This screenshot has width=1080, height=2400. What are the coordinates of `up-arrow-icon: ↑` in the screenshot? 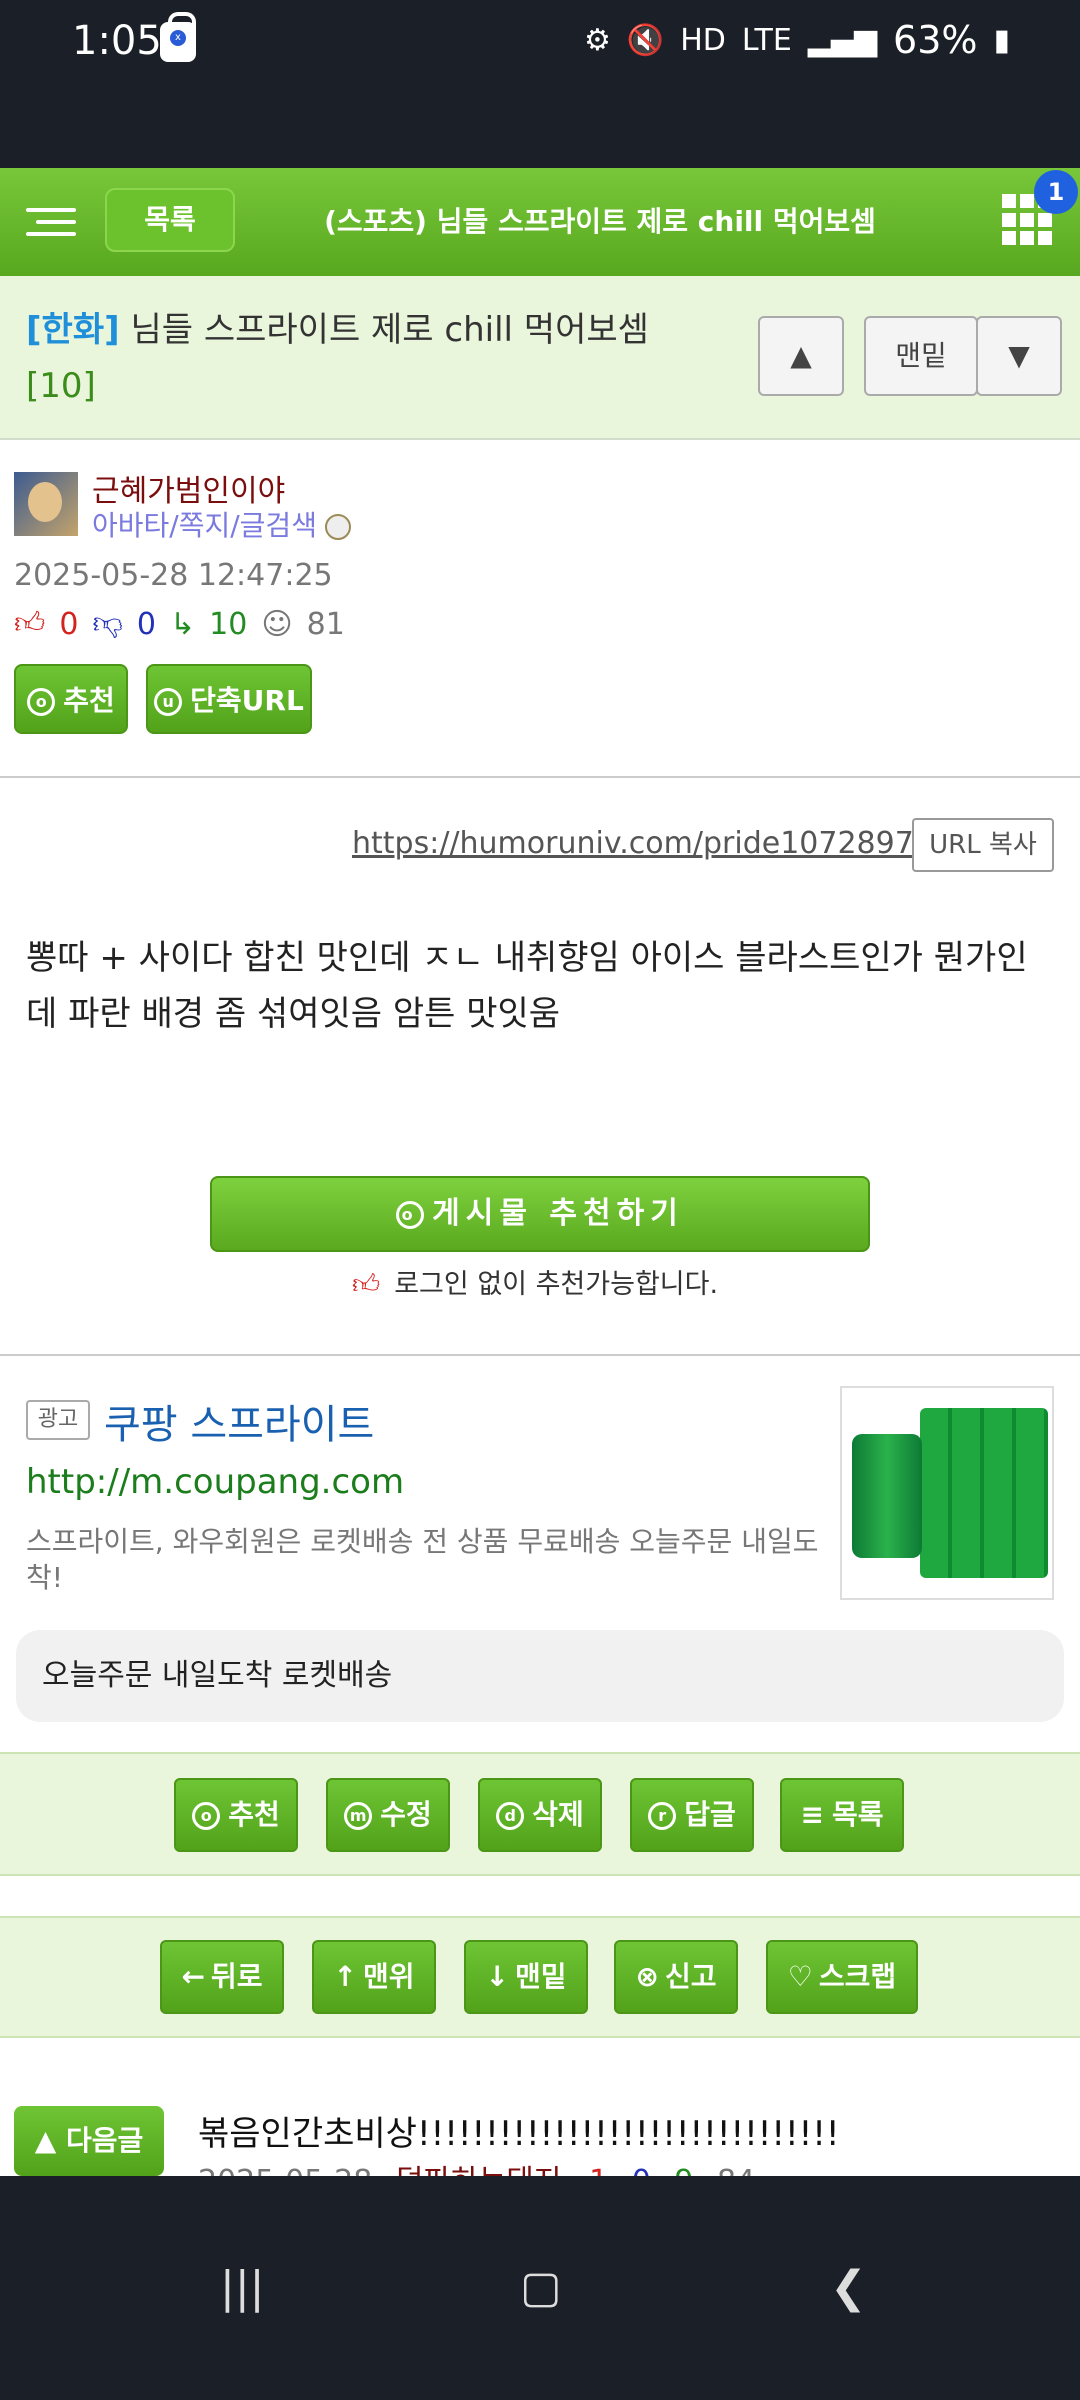 It's located at (345, 1976).